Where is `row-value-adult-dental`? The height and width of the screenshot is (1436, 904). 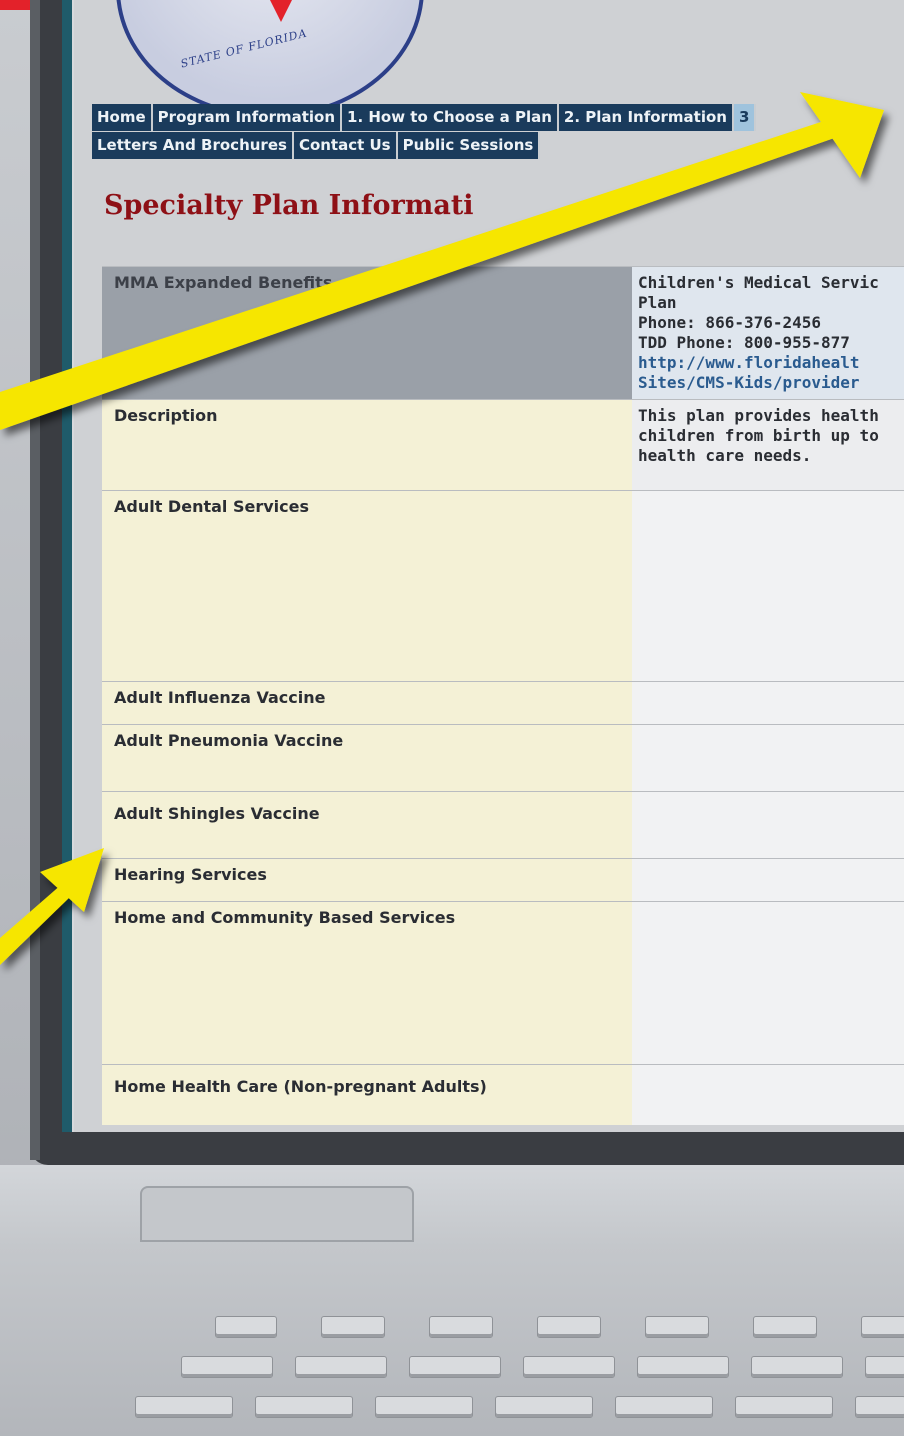
row-value-adult-dental is located at coordinates (768, 586).